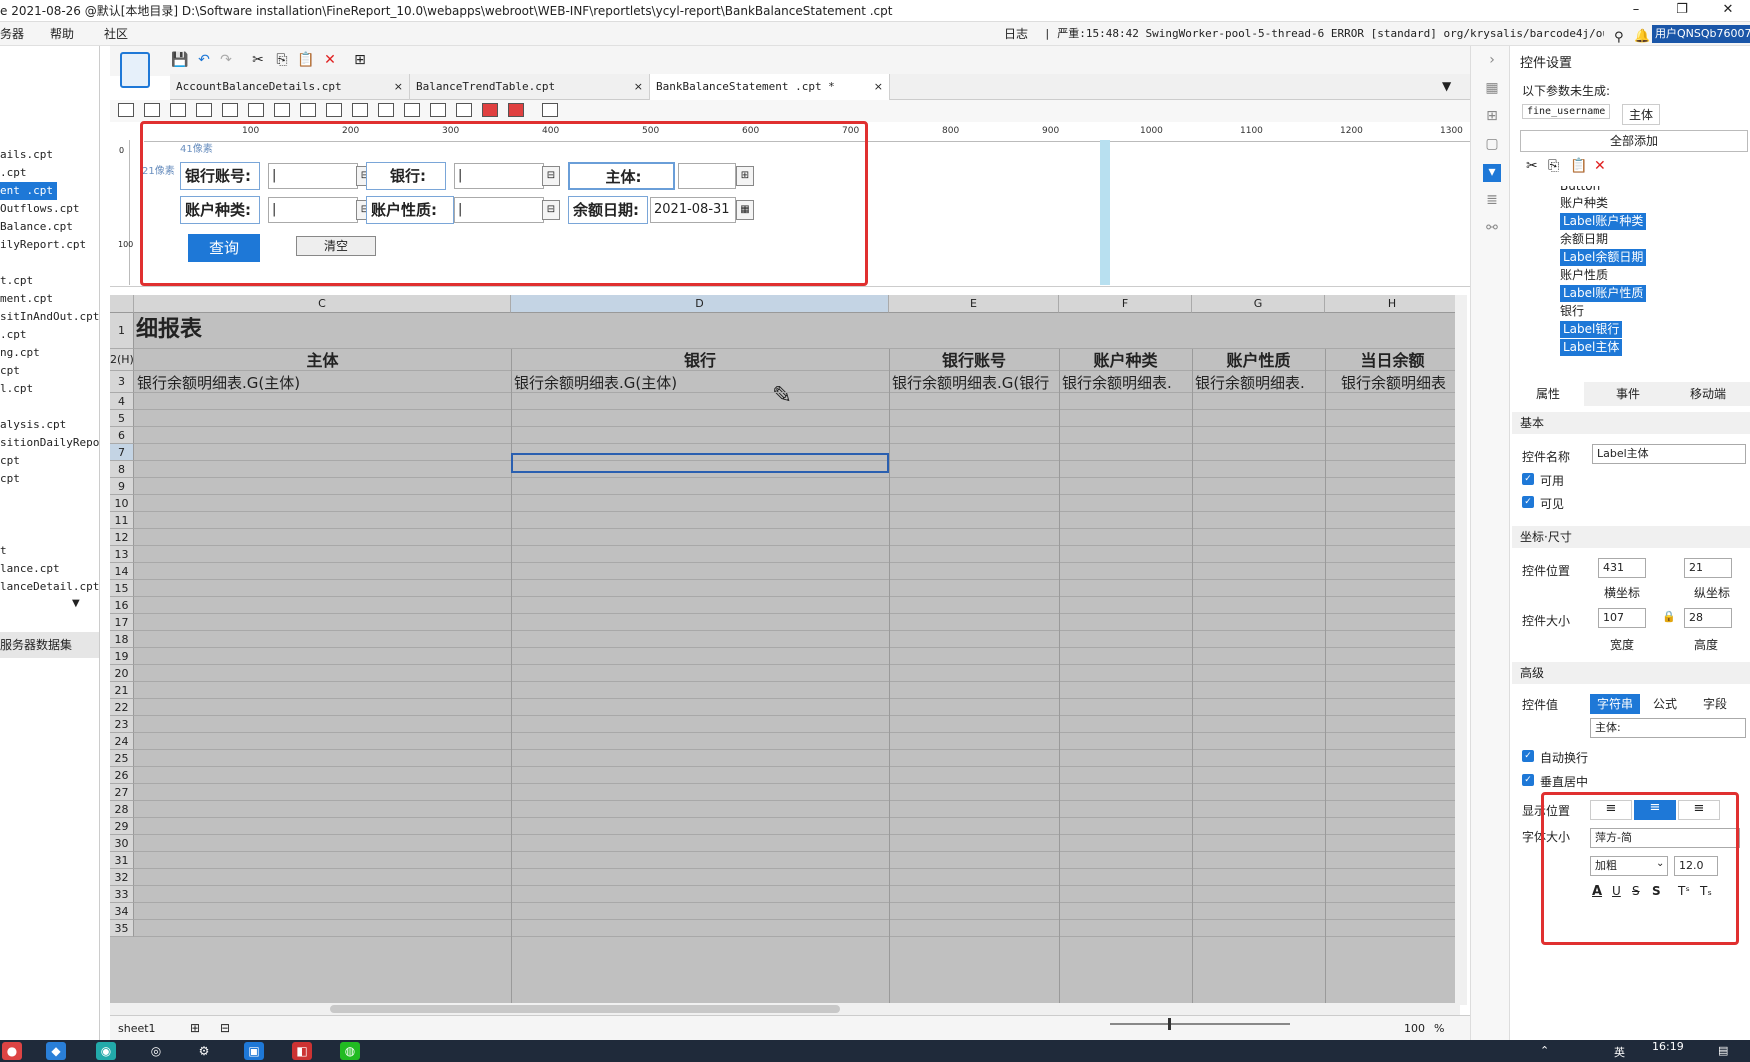  Describe the element at coordinates (122, 622) in the screenshot. I see `row-header: 17` at that location.